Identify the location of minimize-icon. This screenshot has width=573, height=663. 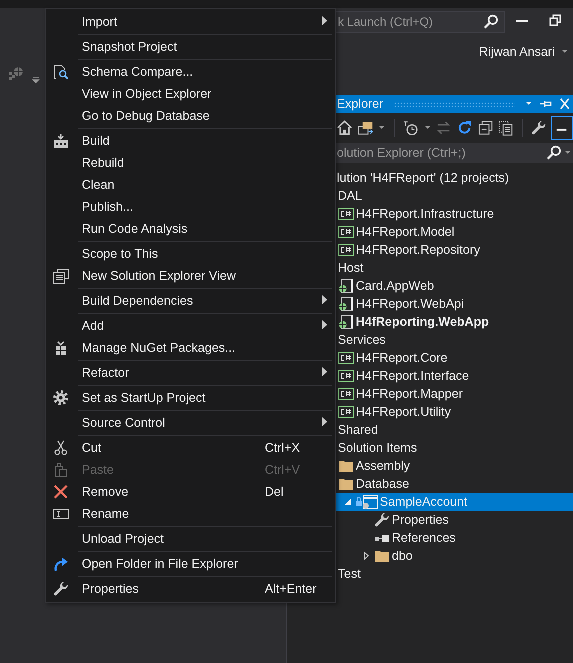
(522, 21).